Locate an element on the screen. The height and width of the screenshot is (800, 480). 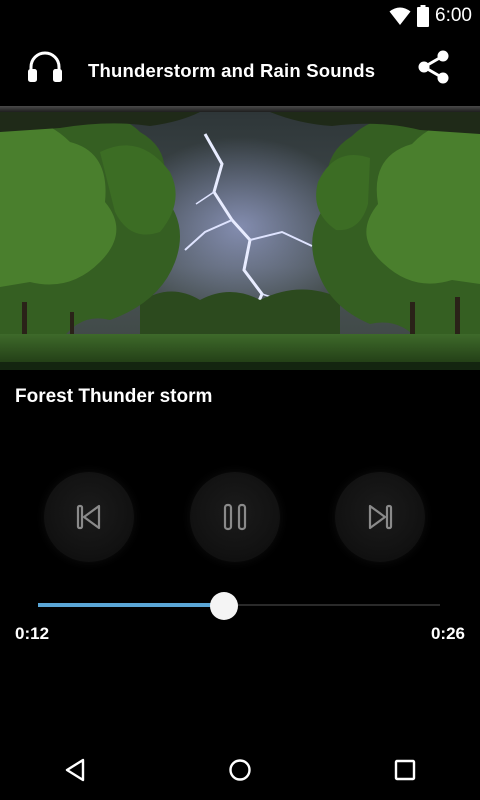
seek-thumb is located at coordinates (223, 606).